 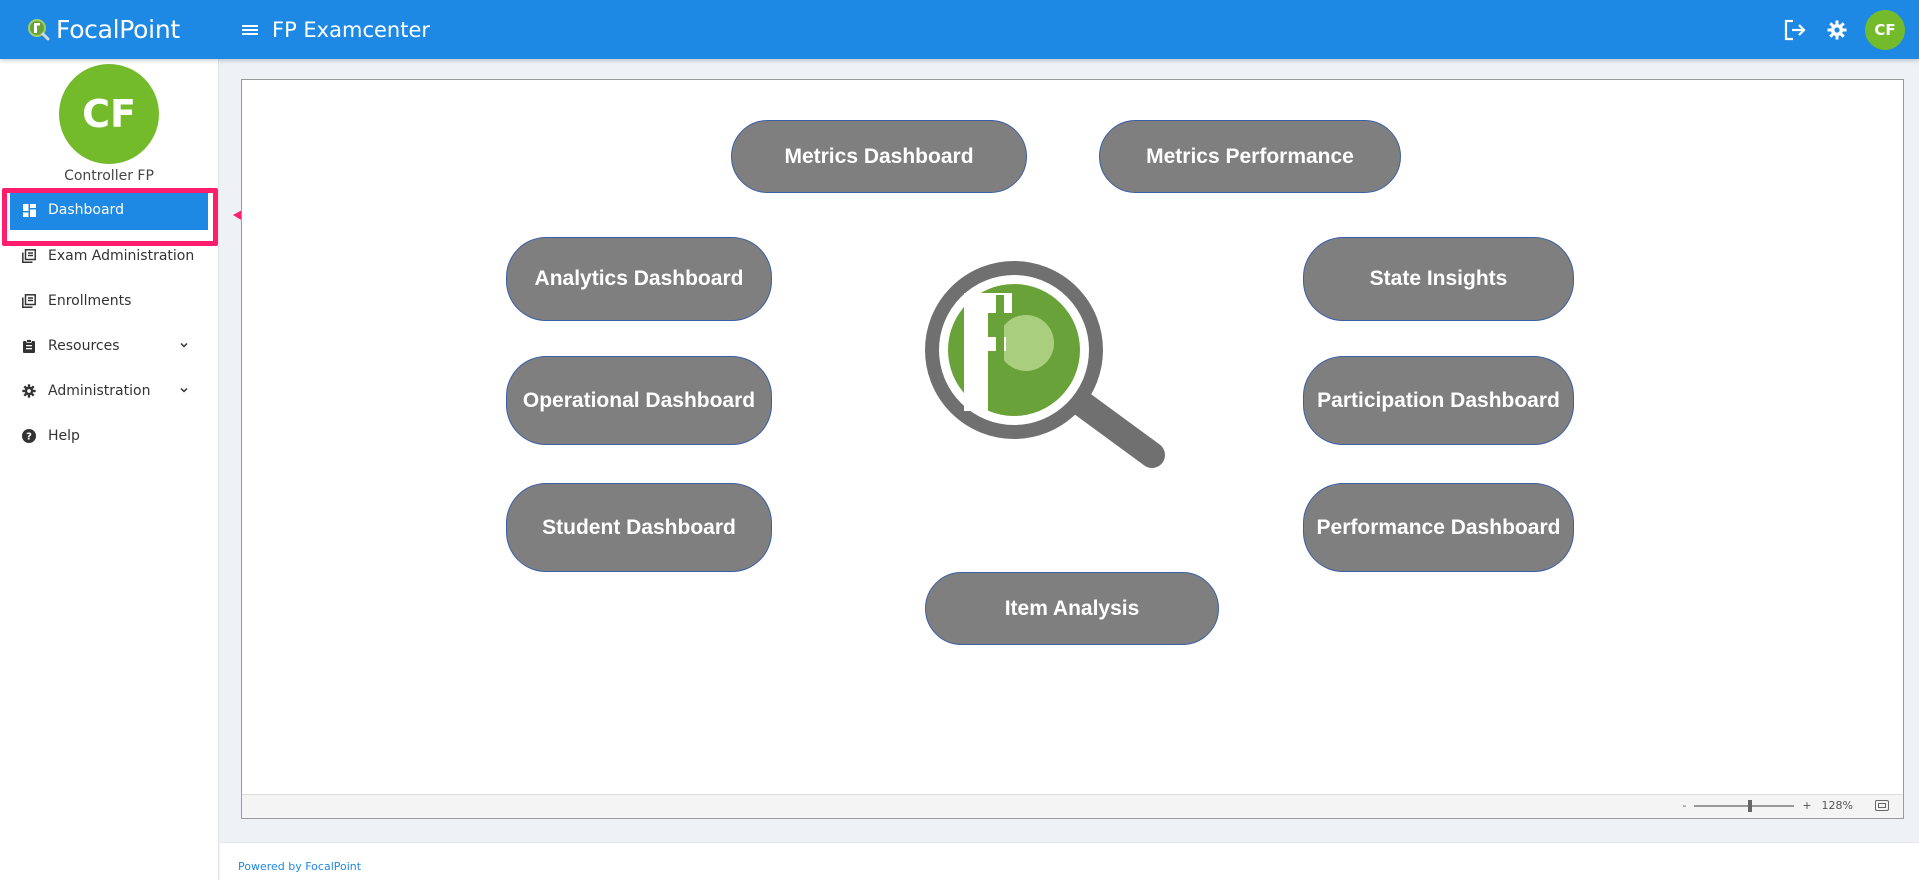 I want to click on zoom-control: - + 128%, so click(x=1785, y=805).